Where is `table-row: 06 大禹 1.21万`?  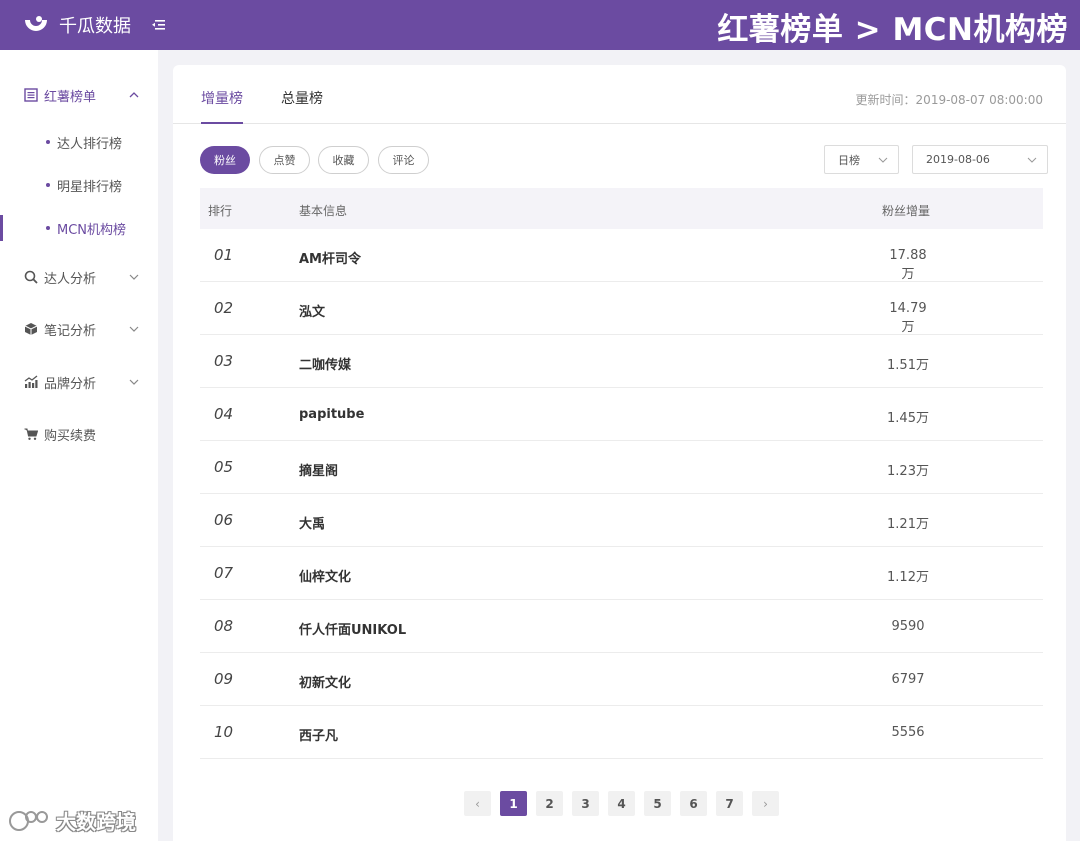 table-row: 06 大禹 1.21万 is located at coordinates (621, 520).